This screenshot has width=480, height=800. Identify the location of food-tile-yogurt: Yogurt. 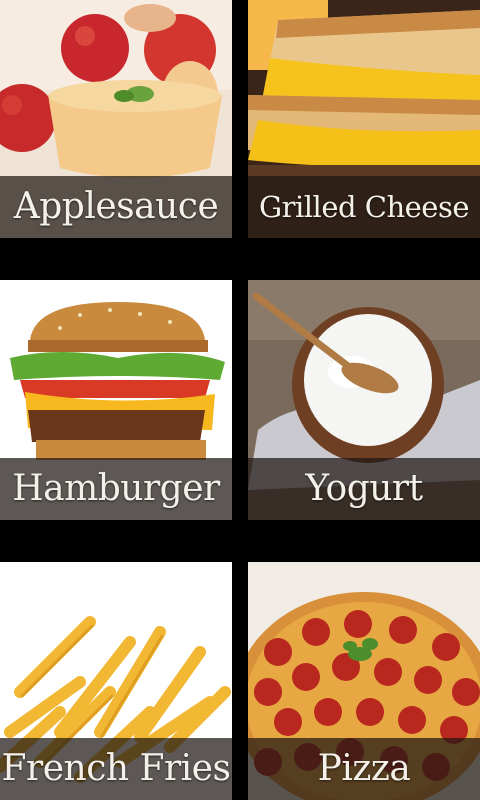
(364, 400).